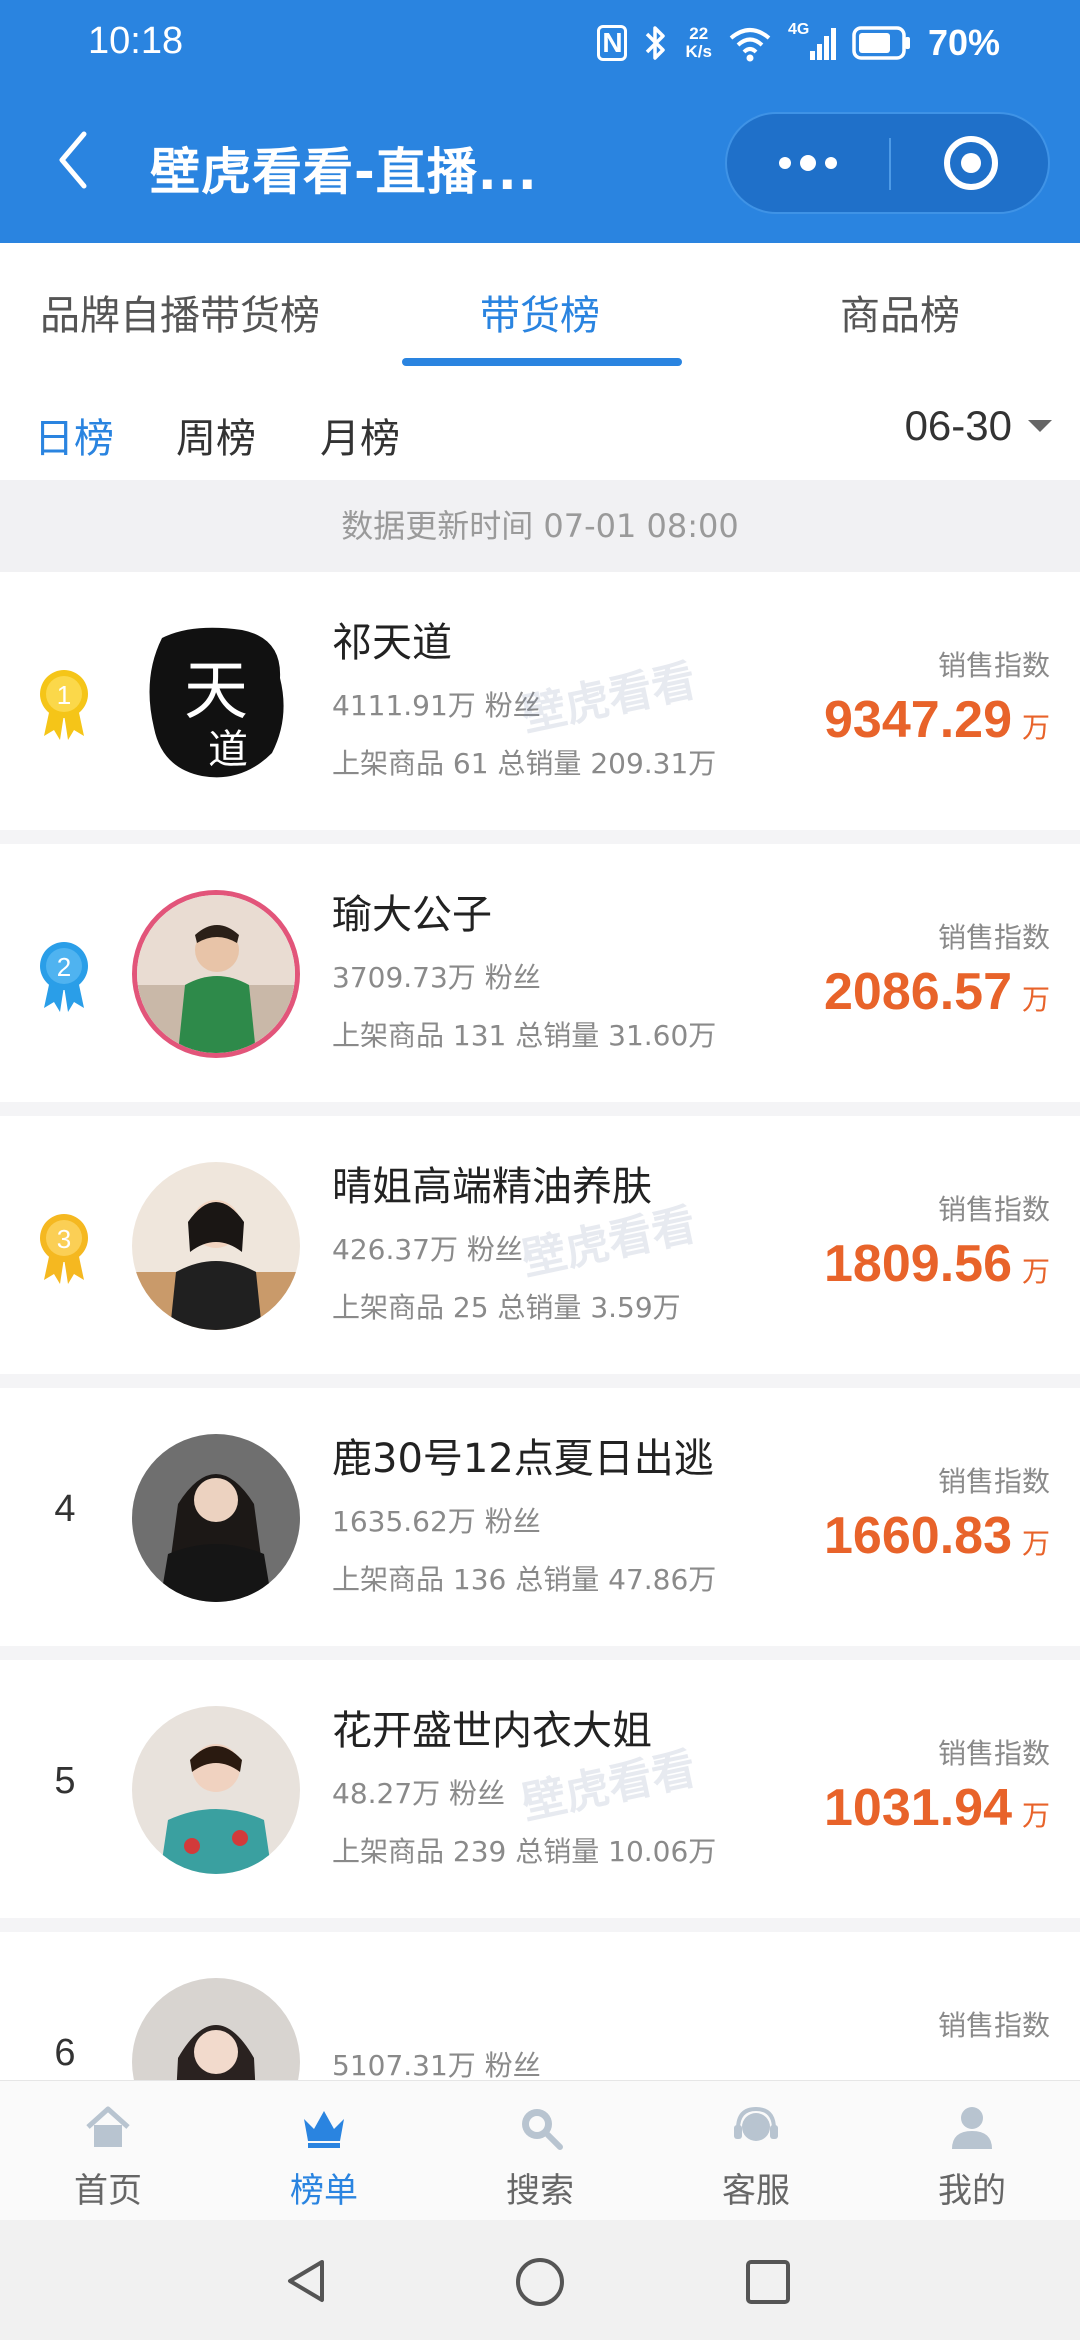 Image resolution: width=1080 pixels, height=2340 pixels. What do you see at coordinates (324, 2191) in the screenshot?
I see `nav-ranking-label: 榜单` at bounding box center [324, 2191].